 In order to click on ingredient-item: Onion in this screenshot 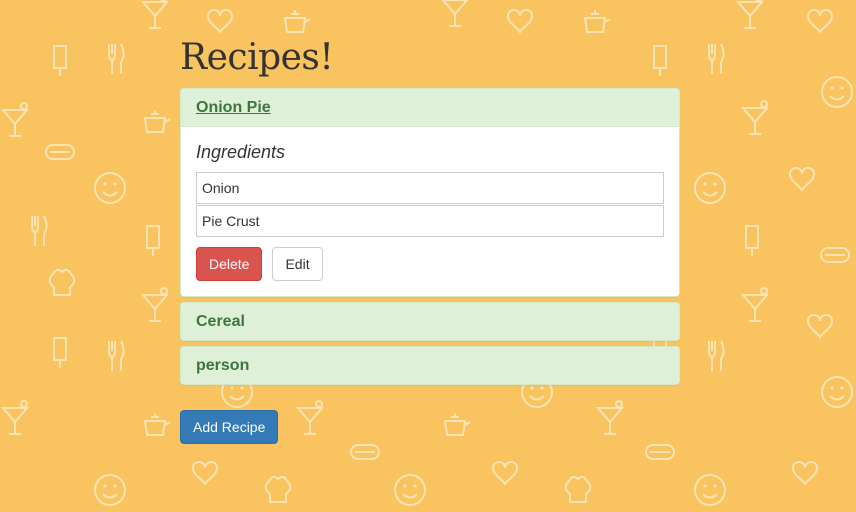, I will do `click(430, 188)`.